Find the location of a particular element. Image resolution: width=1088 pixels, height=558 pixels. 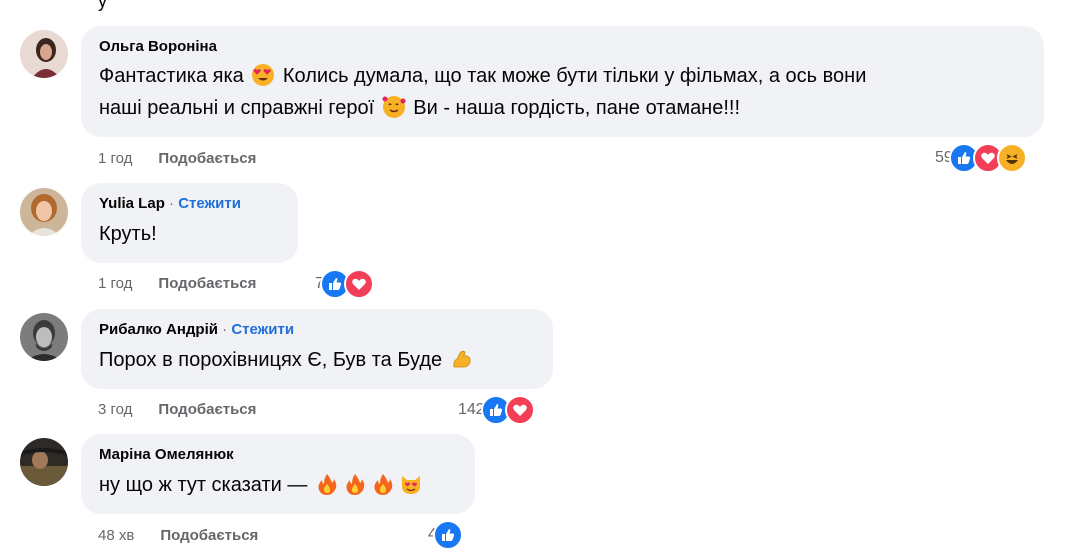

haha-reaction-icon is located at coordinates (1011, 158).